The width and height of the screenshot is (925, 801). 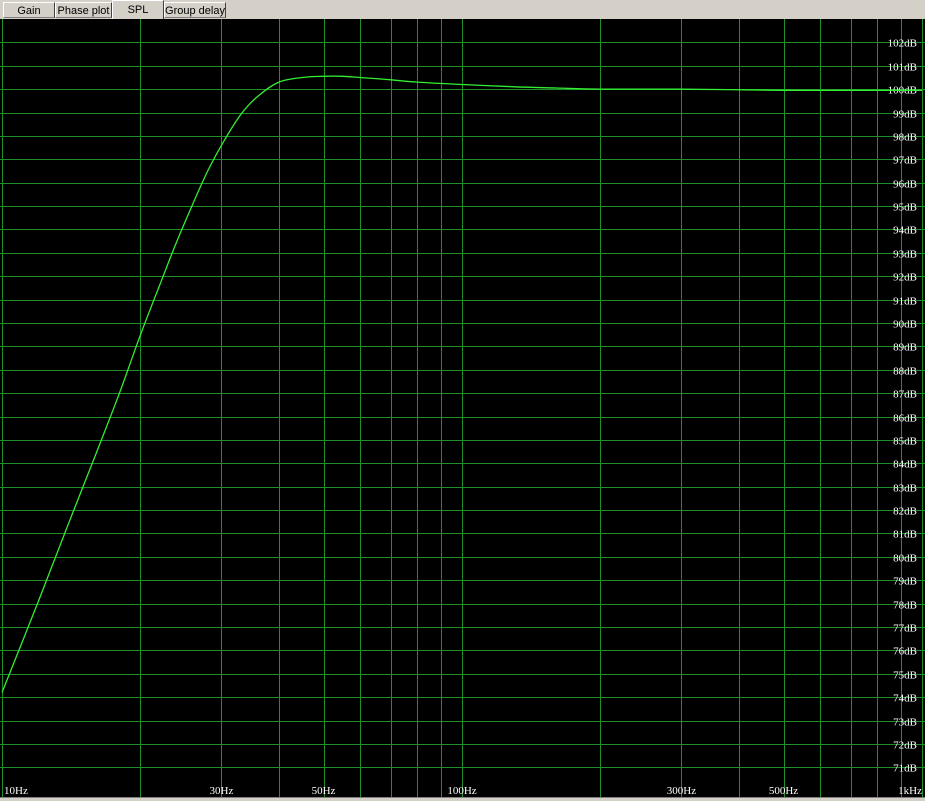 I want to click on y-tick-label: 92dB, so click(x=905, y=278).